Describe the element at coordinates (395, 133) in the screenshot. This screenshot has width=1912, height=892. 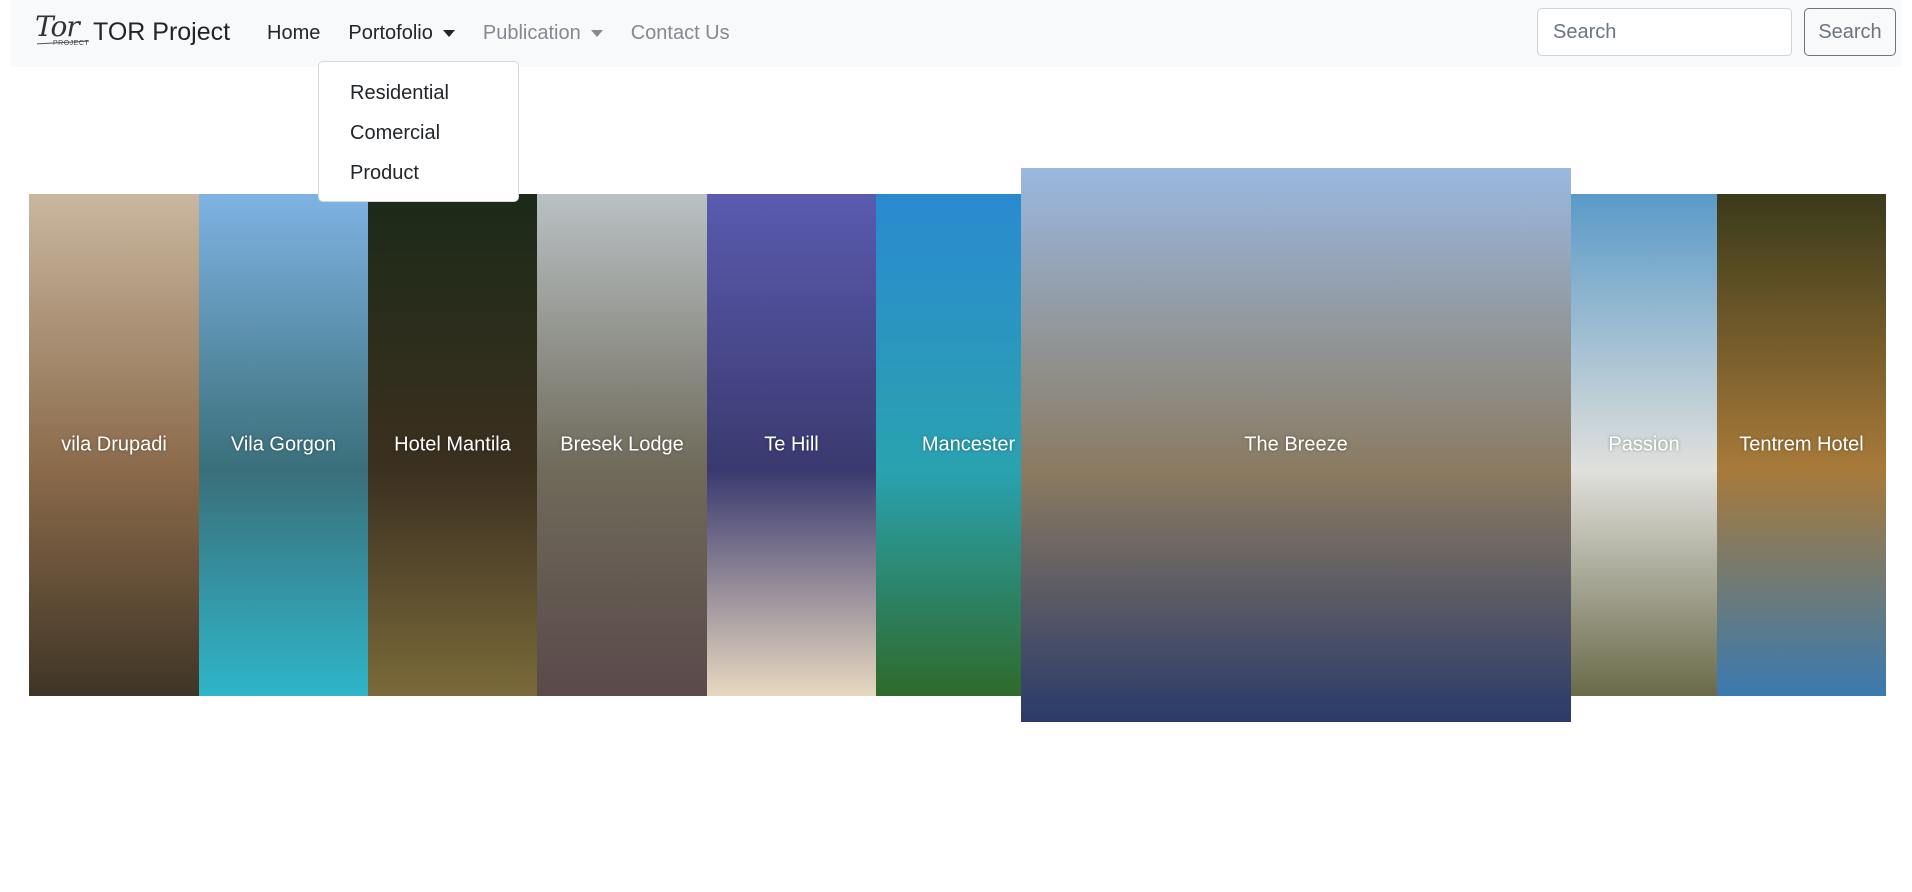
I see `dropdown-item-comercial: Comercial` at that location.